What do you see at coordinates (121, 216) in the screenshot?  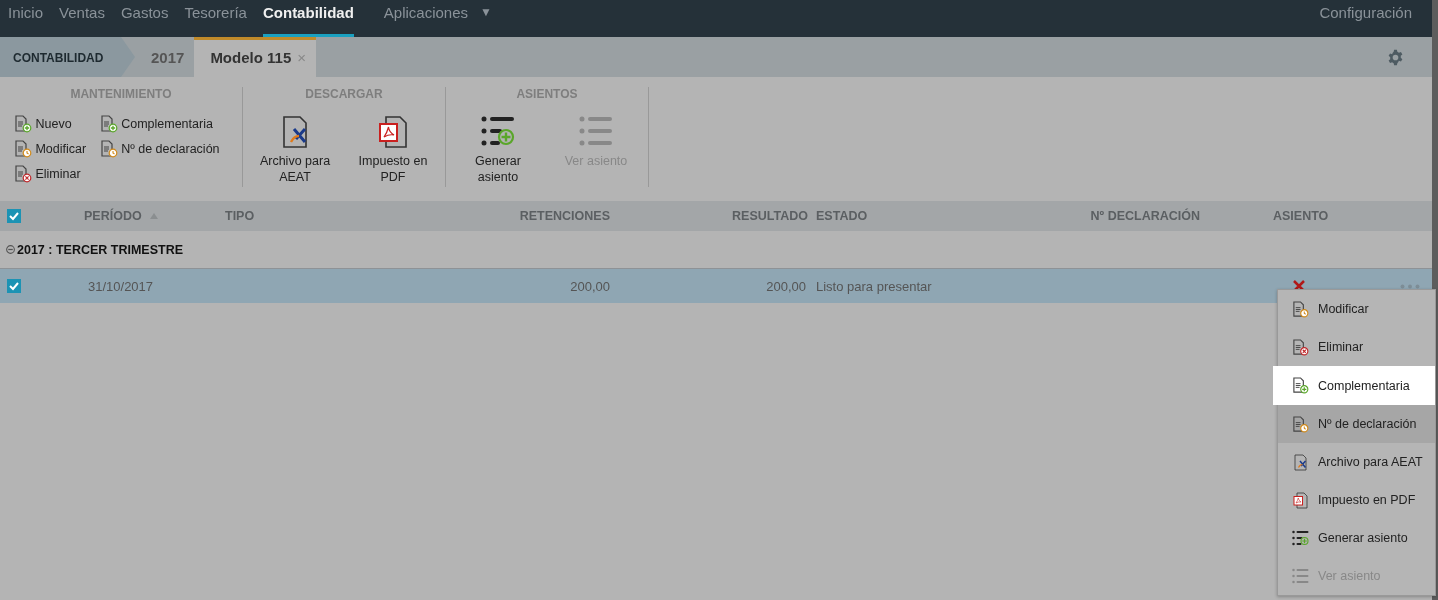 I see `column-header: PERÍODO` at bounding box center [121, 216].